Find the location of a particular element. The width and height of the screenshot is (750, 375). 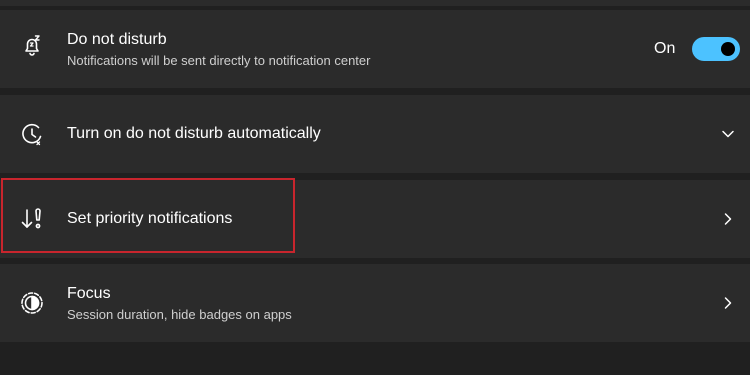

previous-card-edge is located at coordinates (375, 3).